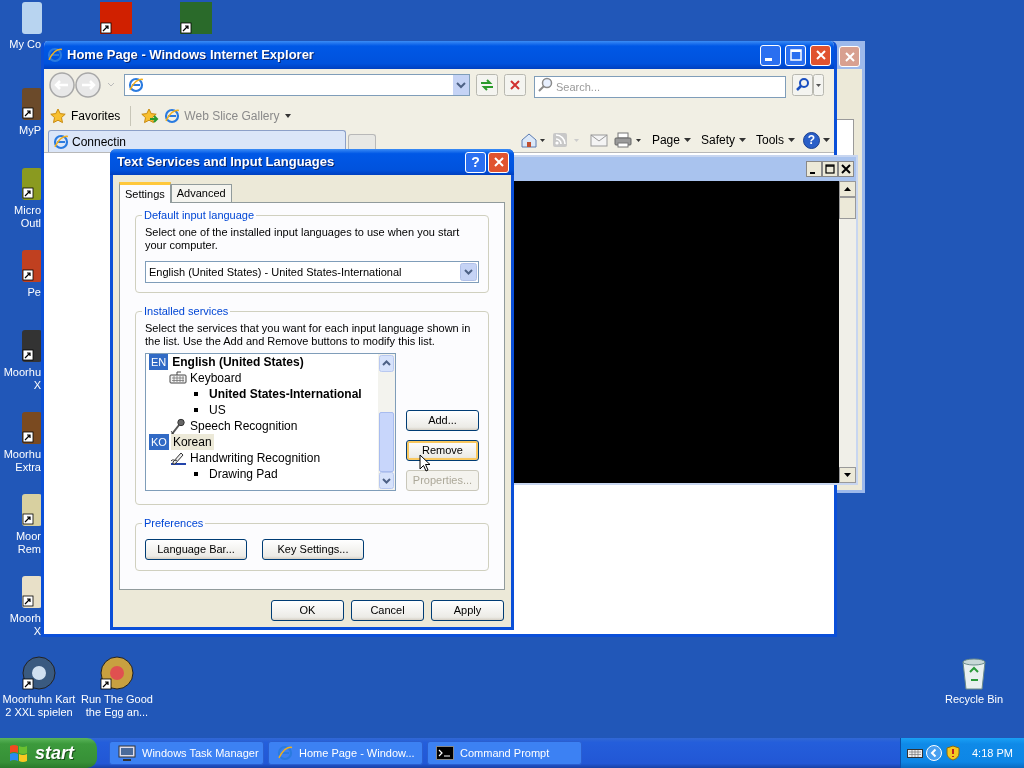 The height and width of the screenshot is (768, 1024). What do you see at coordinates (20, 130) in the screenshot?
I see `icon-label: MyP` at bounding box center [20, 130].